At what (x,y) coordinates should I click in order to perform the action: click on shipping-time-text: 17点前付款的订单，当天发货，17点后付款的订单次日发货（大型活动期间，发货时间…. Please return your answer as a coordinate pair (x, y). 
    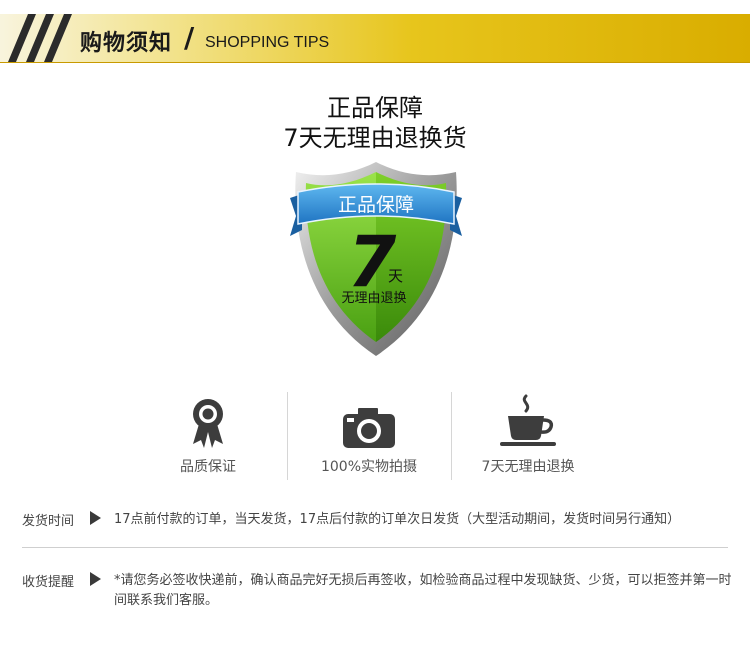
    Looking at the image, I should click on (397, 519).